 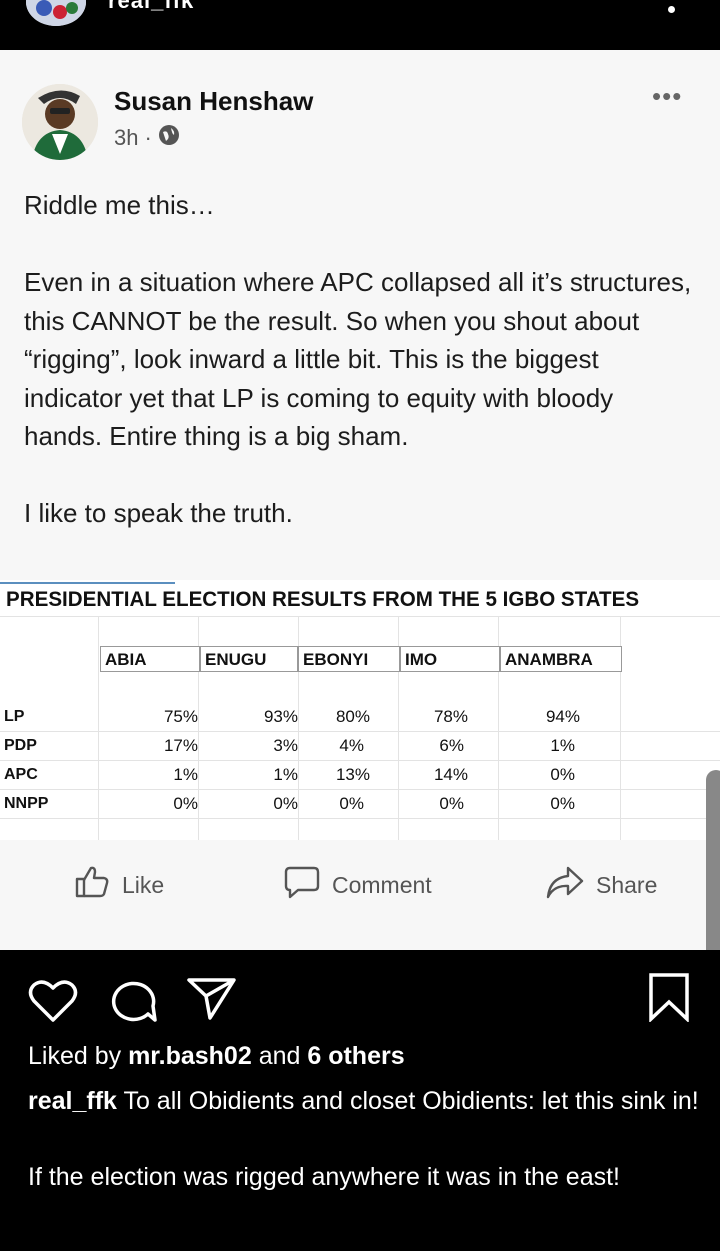 I want to click on table-cell: 80%, so click(x=352, y=716).